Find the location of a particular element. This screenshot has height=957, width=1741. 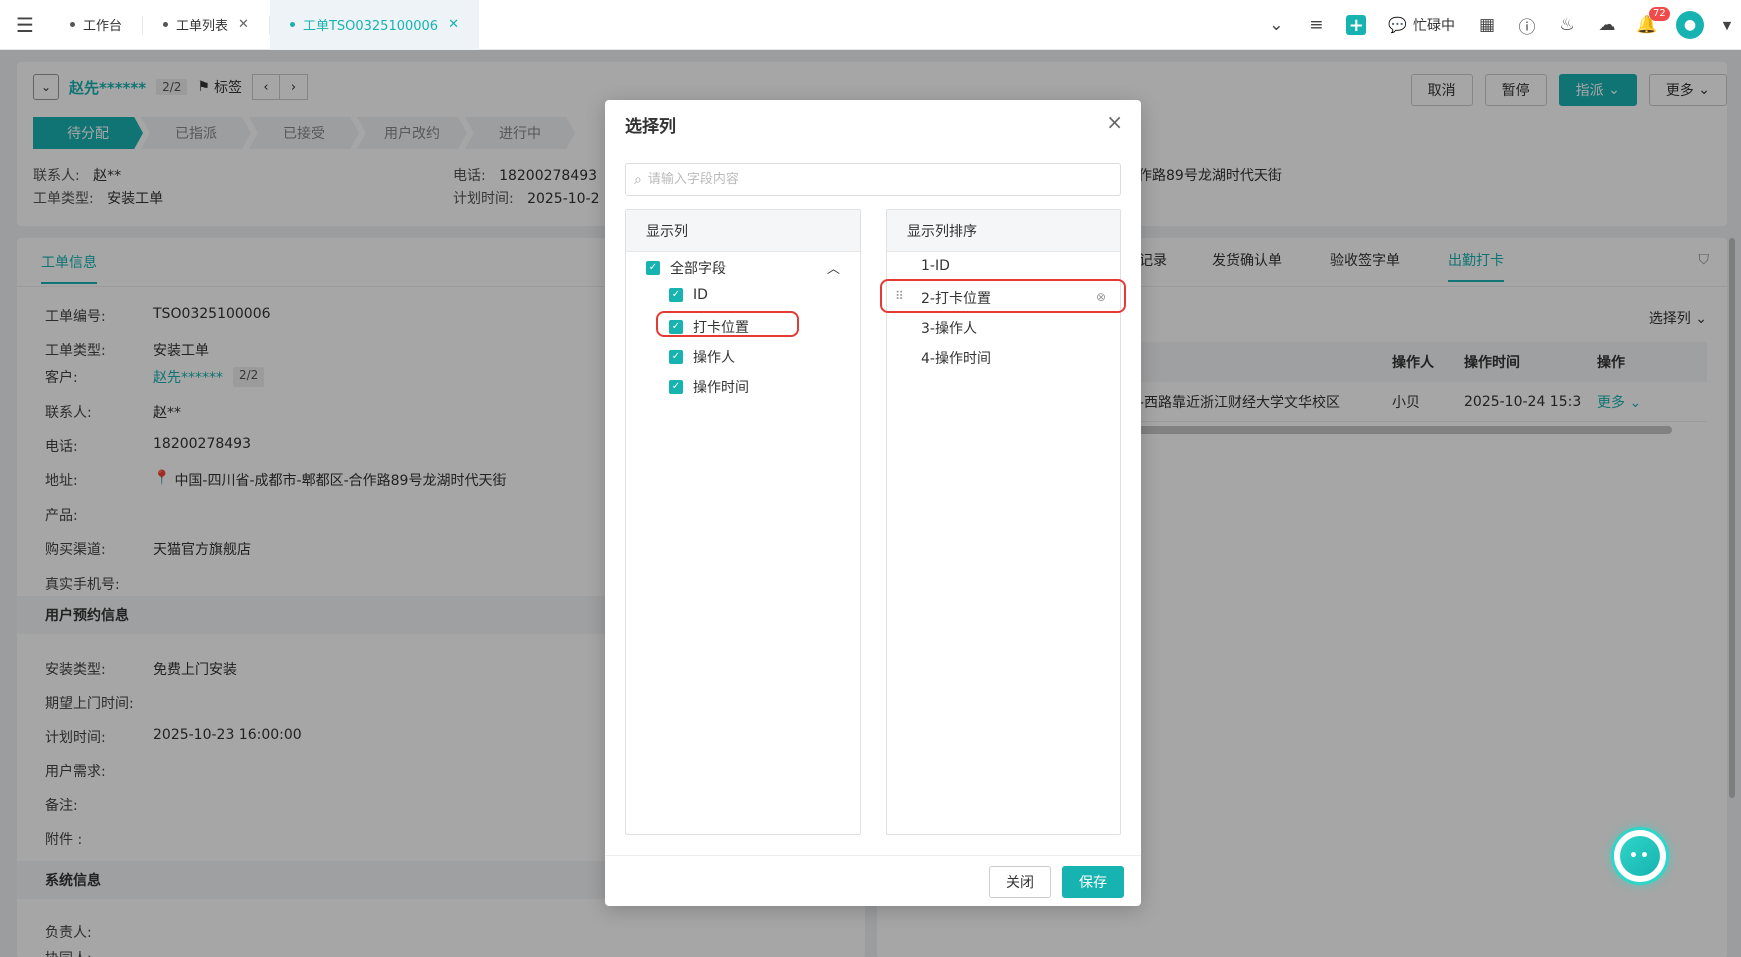

sort-item-operator: 3-操作人 is located at coordinates (949, 328).